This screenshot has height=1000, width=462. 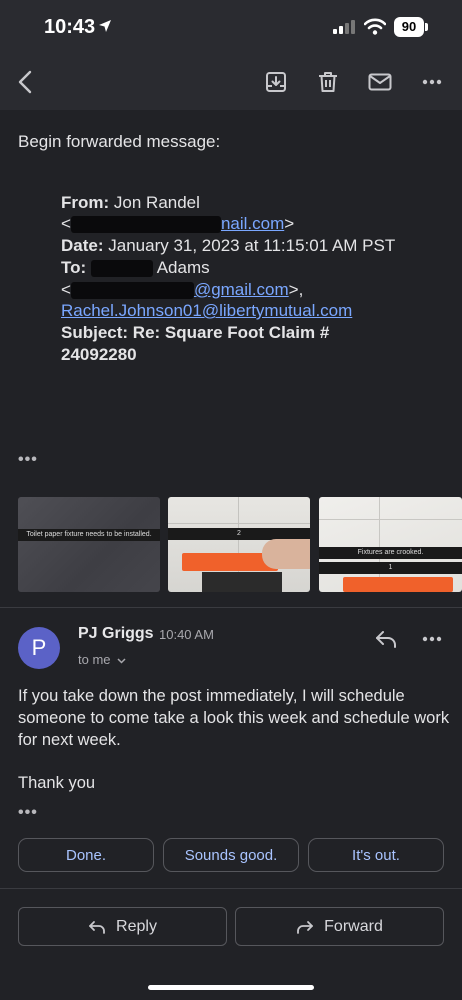 What do you see at coordinates (66, 223) in the screenshot?
I see `from-email-open: <` at bounding box center [66, 223].